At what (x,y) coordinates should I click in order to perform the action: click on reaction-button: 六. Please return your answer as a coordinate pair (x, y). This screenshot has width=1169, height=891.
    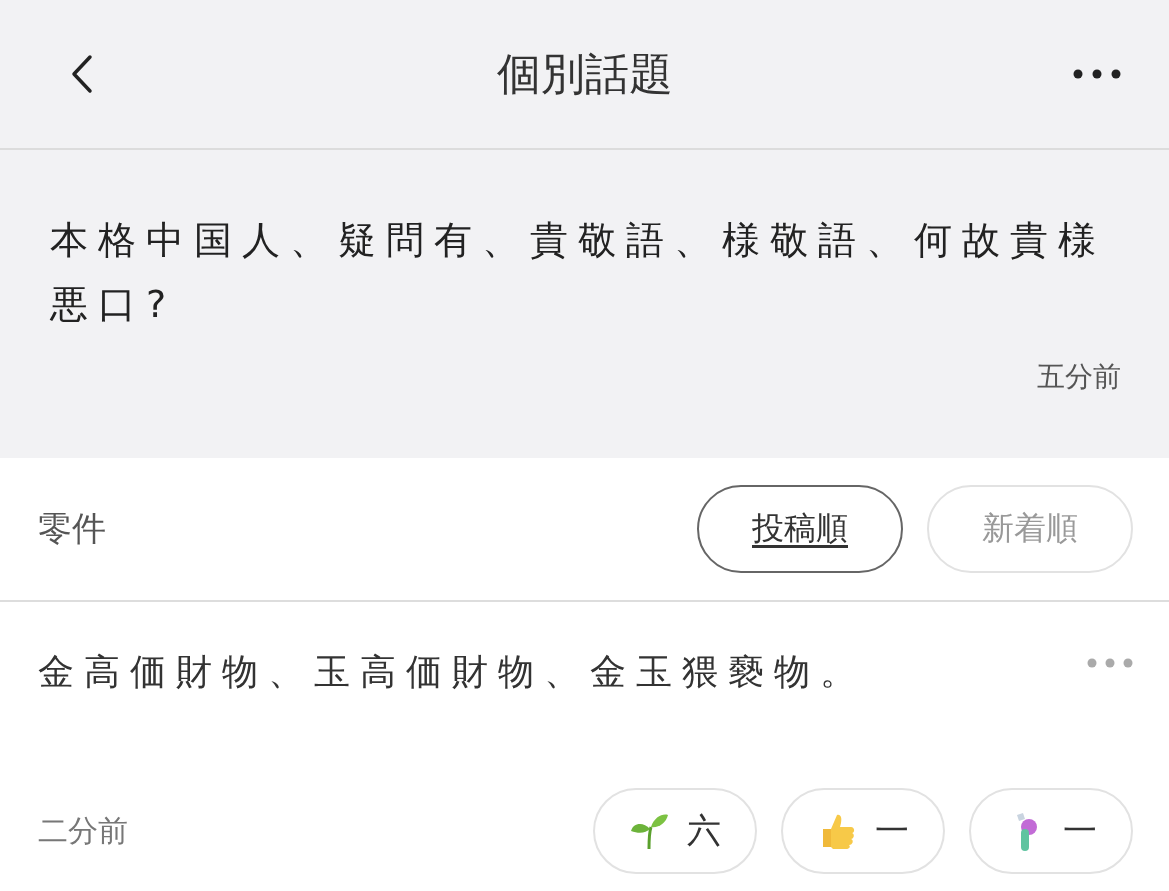
    Looking at the image, I should click on (675, 831).